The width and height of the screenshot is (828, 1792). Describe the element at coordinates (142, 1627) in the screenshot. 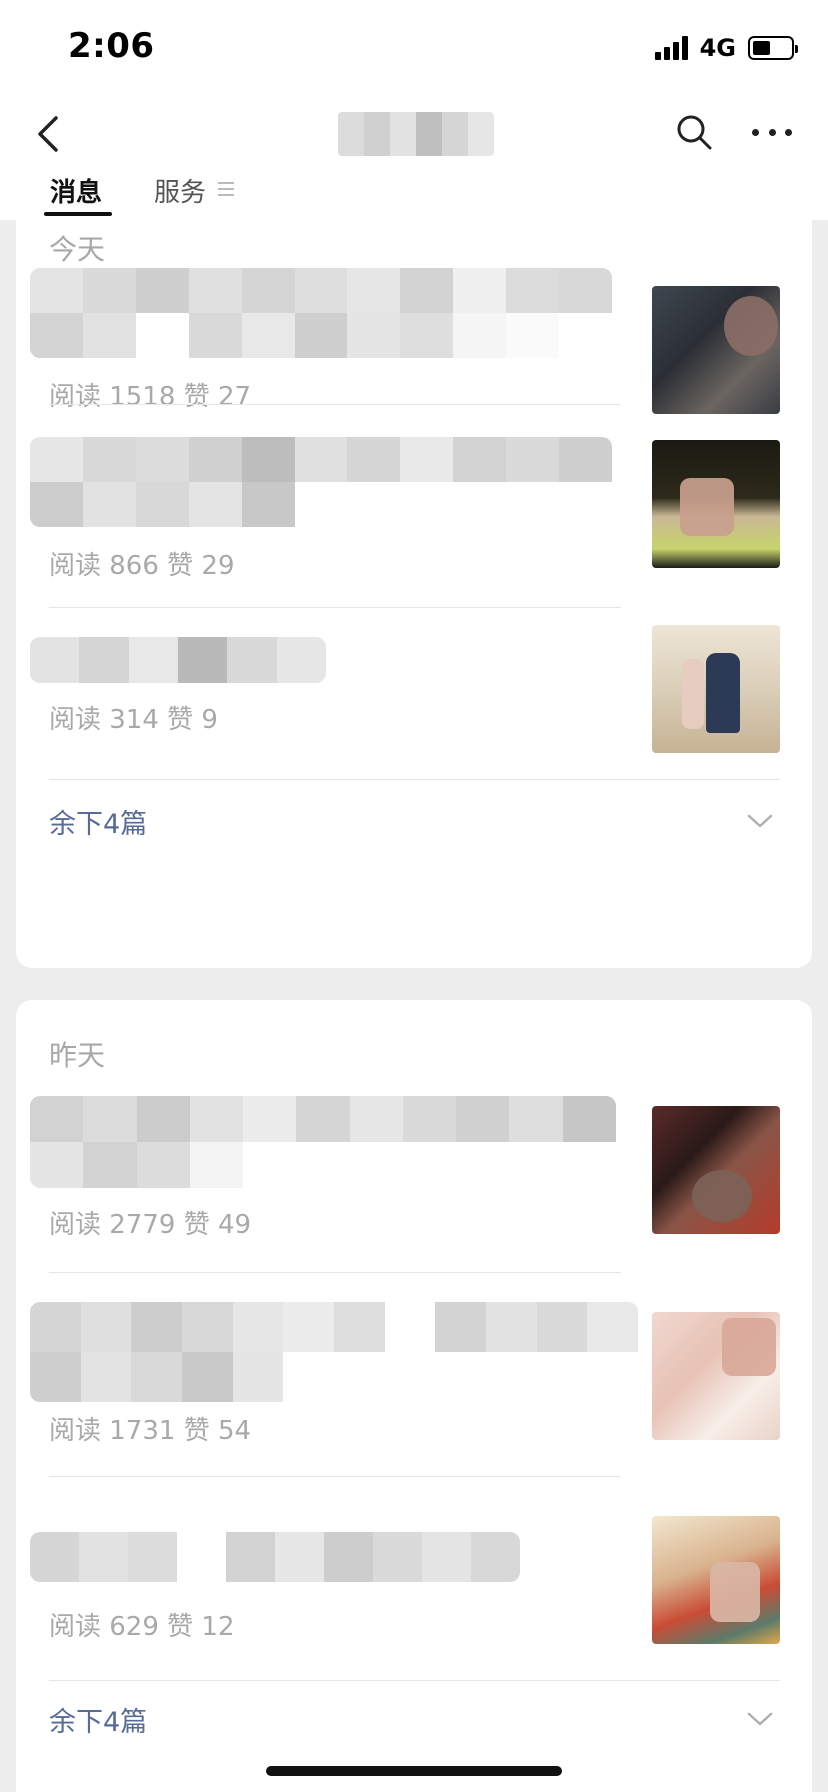

I see `article-stats: 阅读 629 赞 12` at that location.